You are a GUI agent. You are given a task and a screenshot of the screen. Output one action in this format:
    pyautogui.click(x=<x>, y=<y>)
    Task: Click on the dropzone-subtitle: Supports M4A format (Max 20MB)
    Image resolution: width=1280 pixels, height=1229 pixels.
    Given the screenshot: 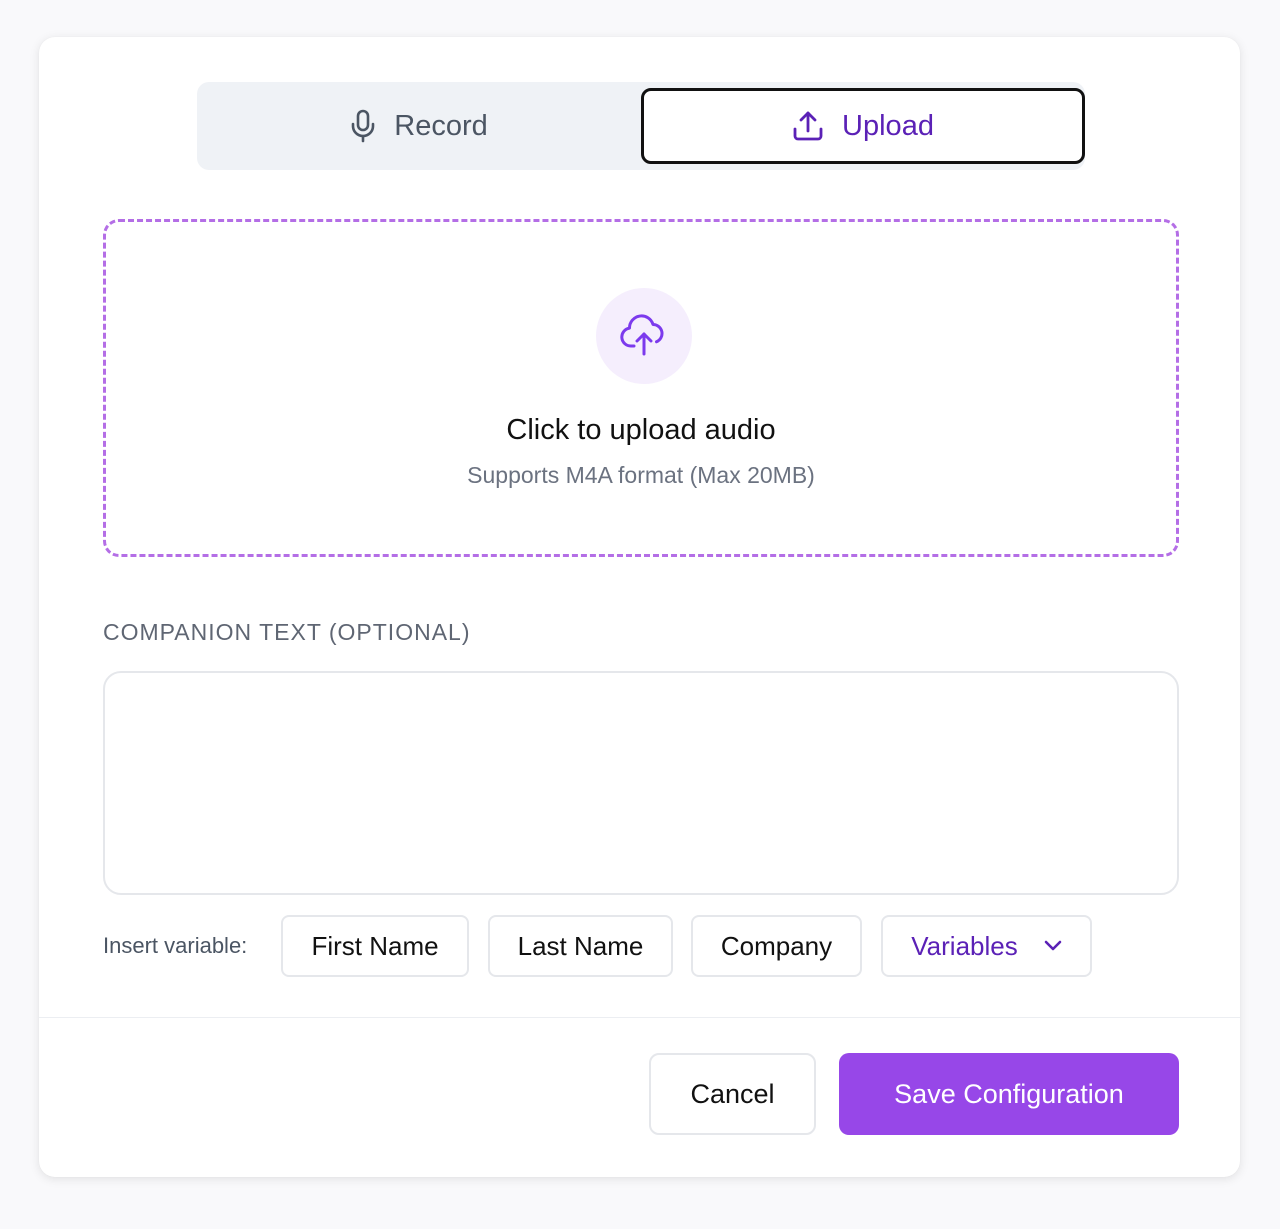 What is the action you would take?
    pyautogui.click(x=641, y=475)
    